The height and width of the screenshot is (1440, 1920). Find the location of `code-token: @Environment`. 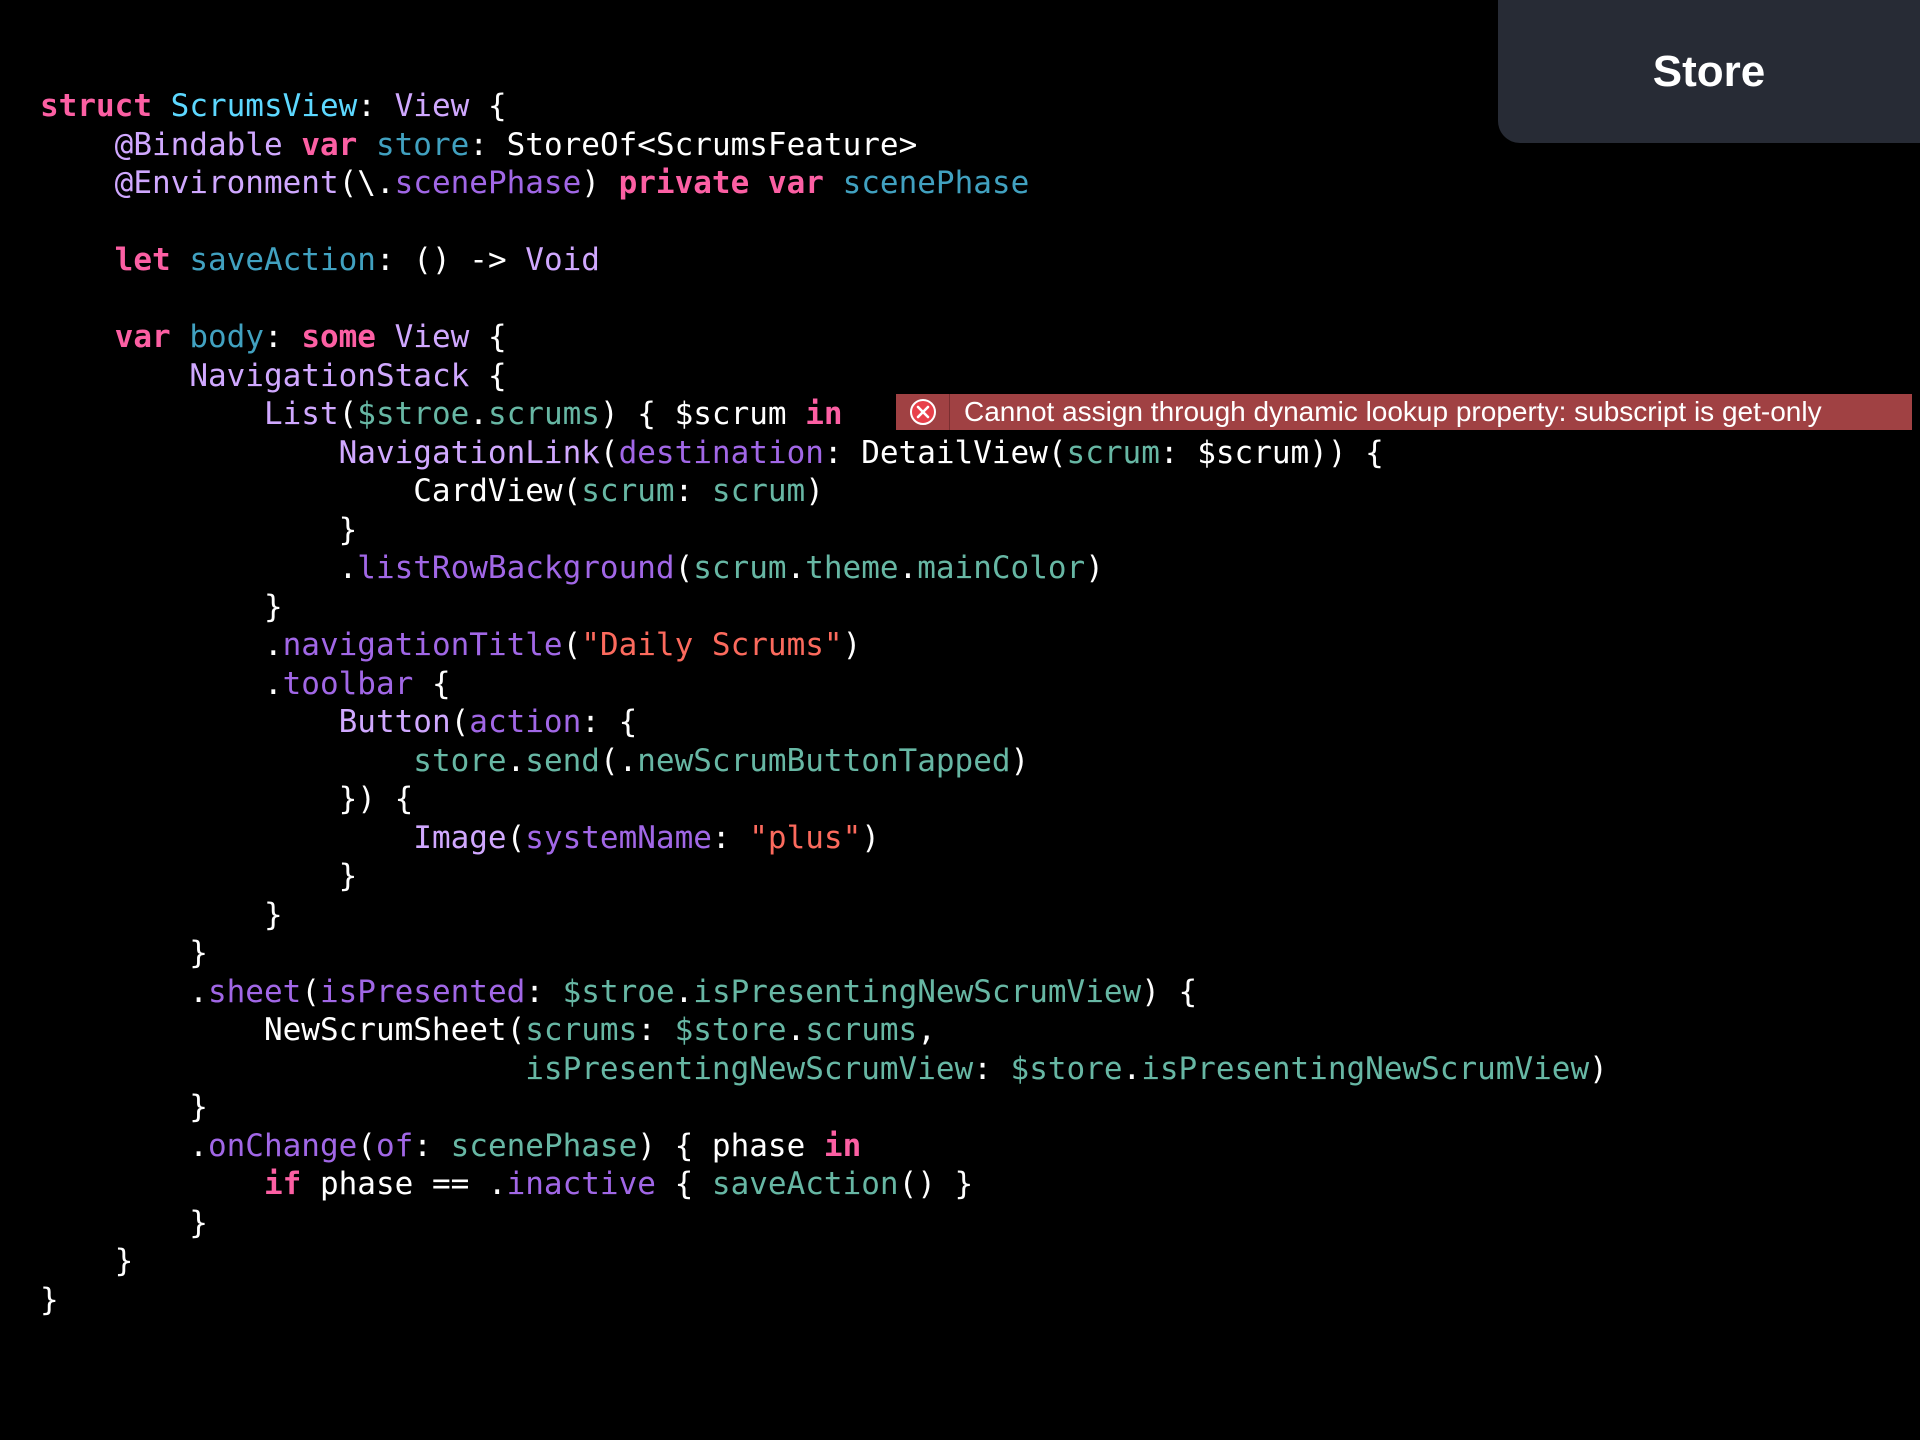

code-token: @Environment is located at coordinates (226, 183).